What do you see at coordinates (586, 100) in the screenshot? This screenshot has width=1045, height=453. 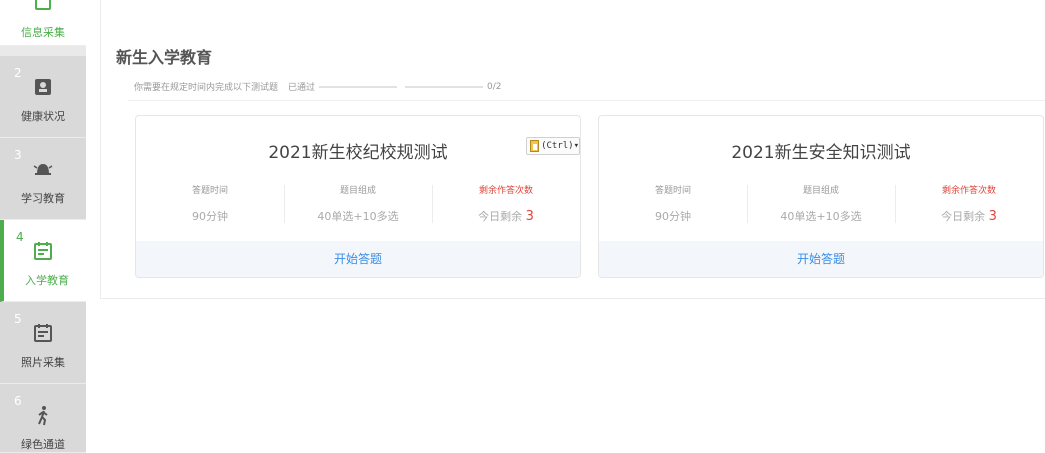 I see `divider` at bounding box center [586, 100].